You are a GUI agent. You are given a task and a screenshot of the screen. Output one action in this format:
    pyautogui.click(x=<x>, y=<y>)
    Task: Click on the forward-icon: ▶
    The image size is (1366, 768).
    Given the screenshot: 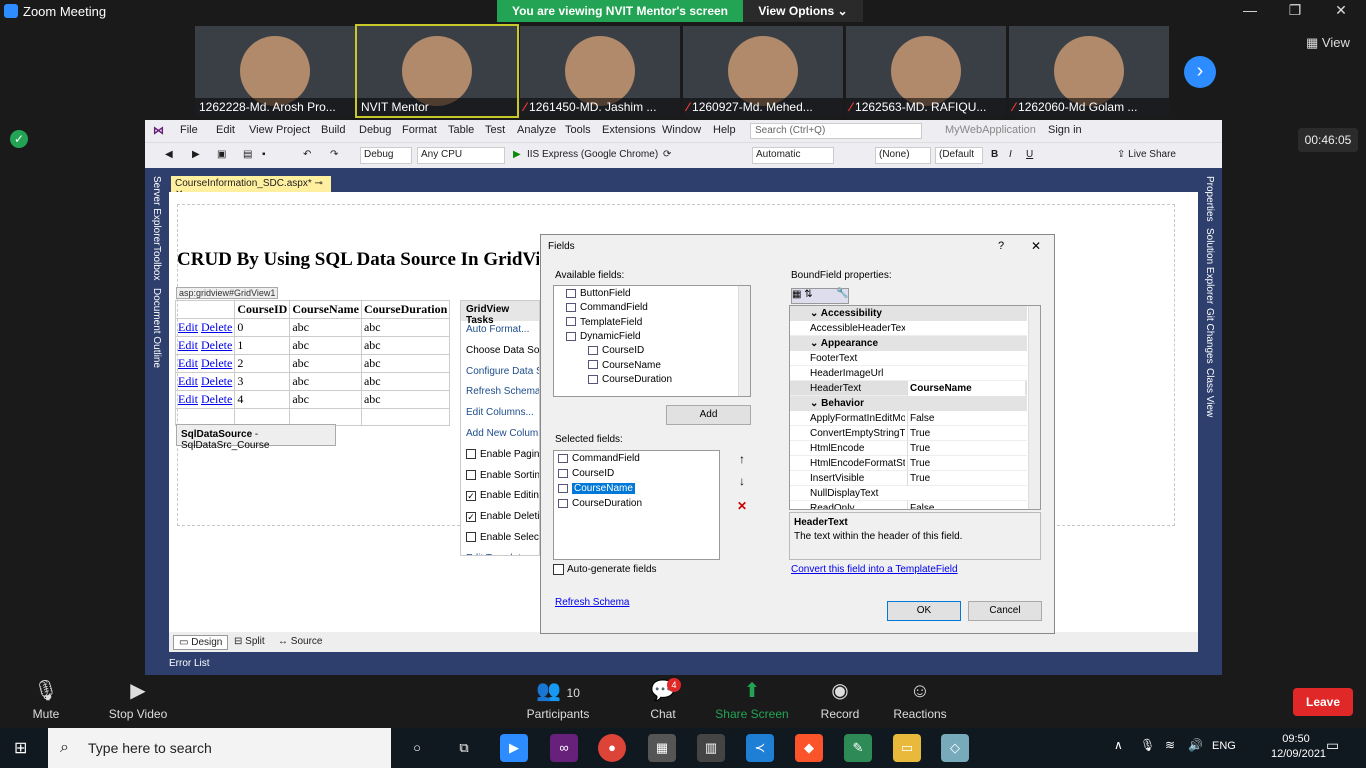 What is the action you would take?
    pyautogui.click(x=196, y=154)
    